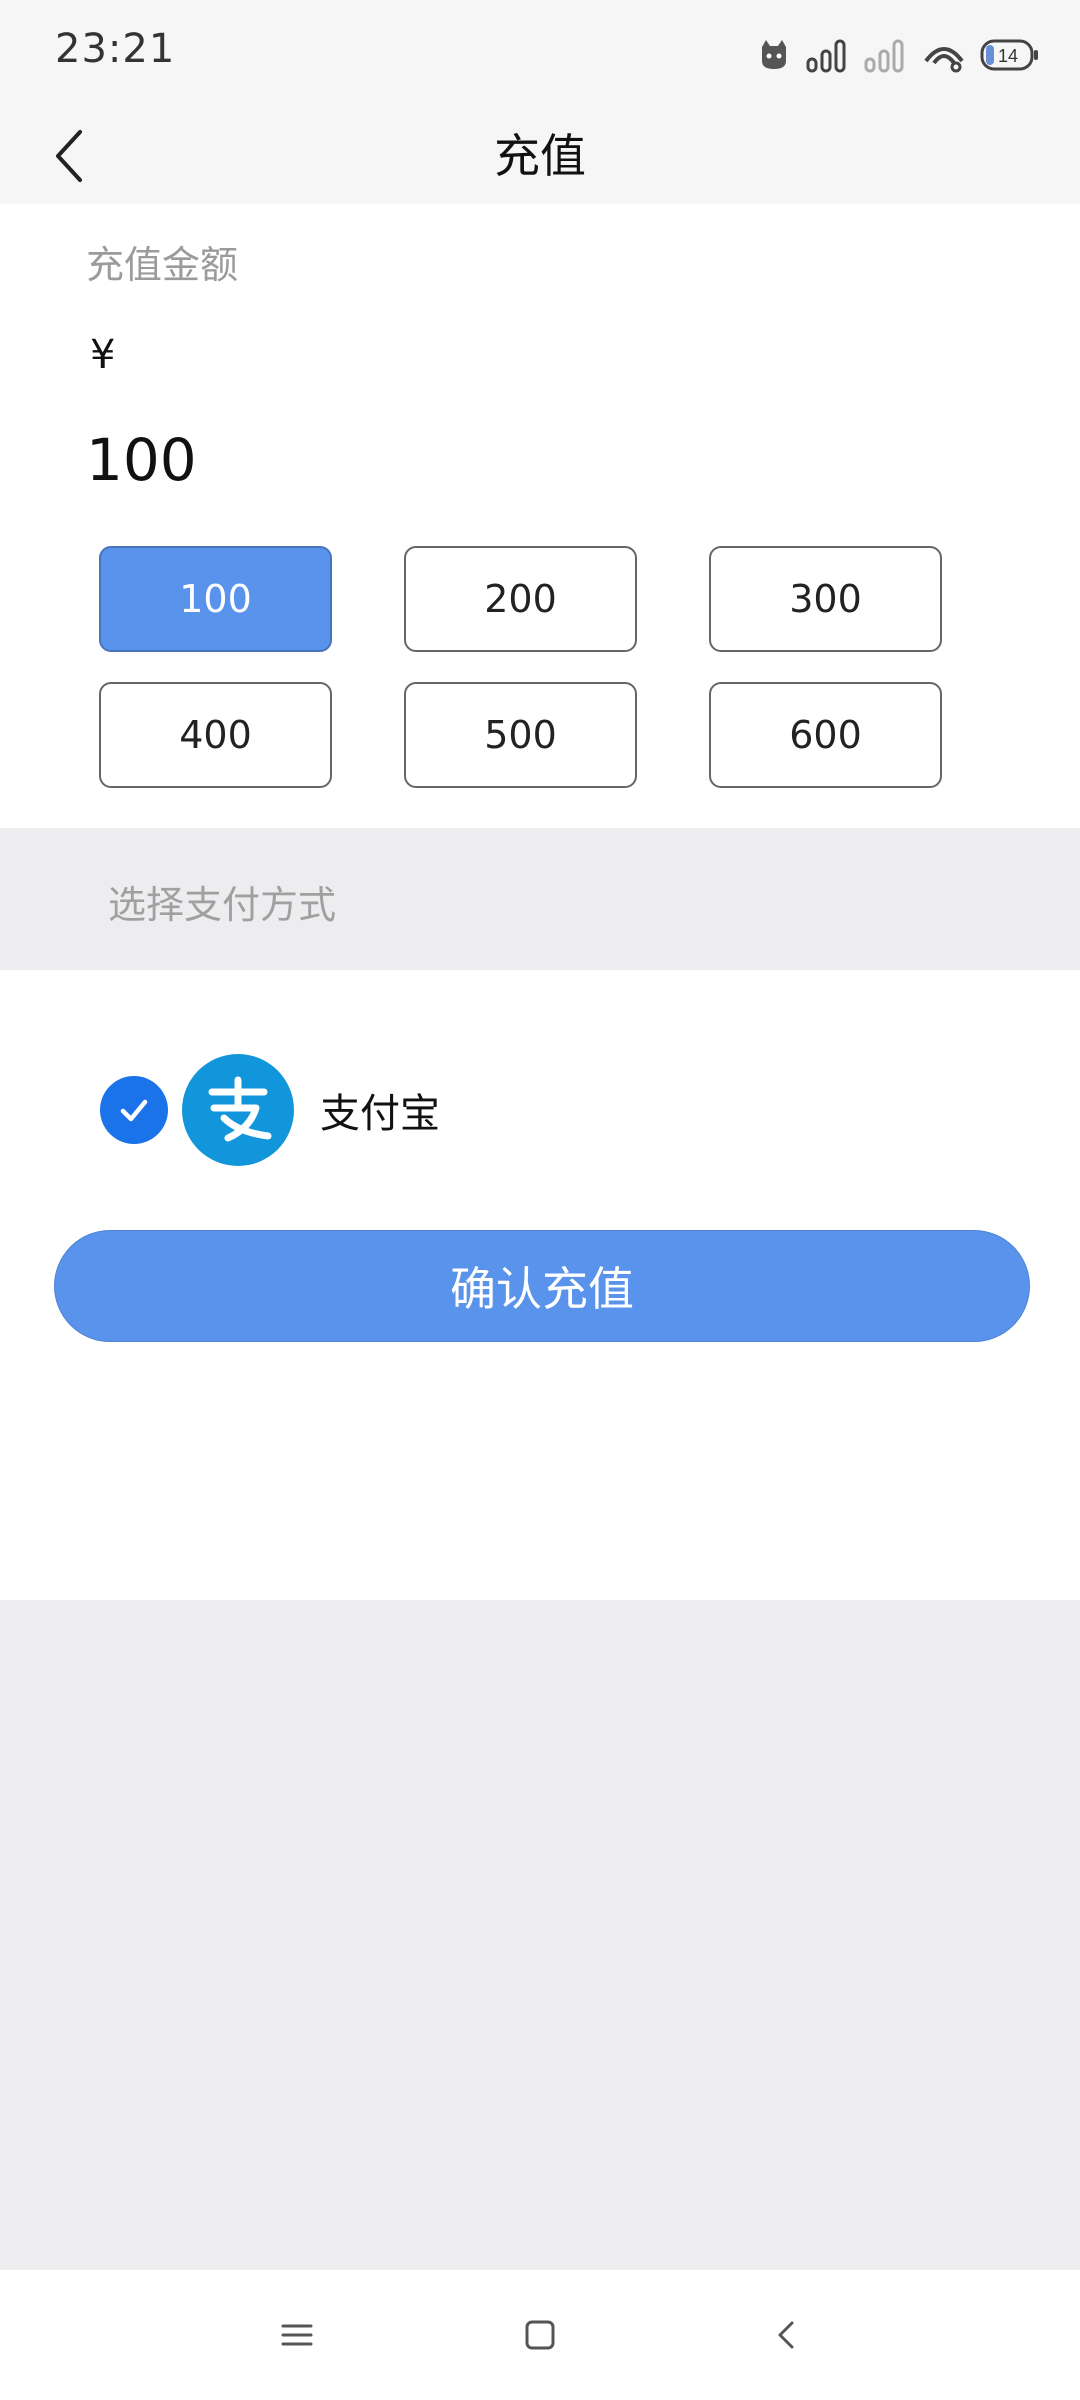 The image size is (1080, 2400). I want to click on nav-back-button, so click(787, 2335).